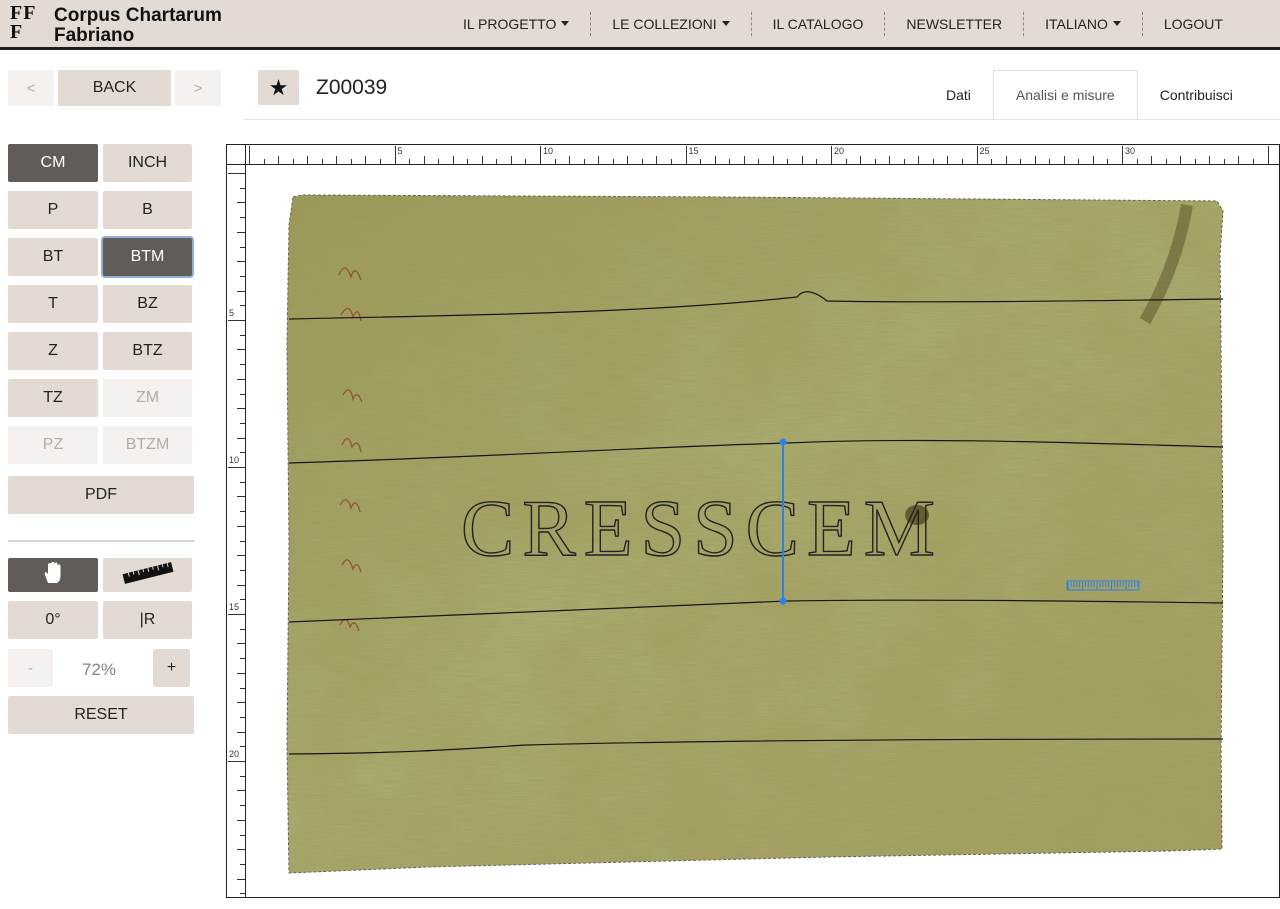 Image resolution: width=1280 pixels, height=909 pixels. I want to click on zoom-in-button: +, so click(171, 668).